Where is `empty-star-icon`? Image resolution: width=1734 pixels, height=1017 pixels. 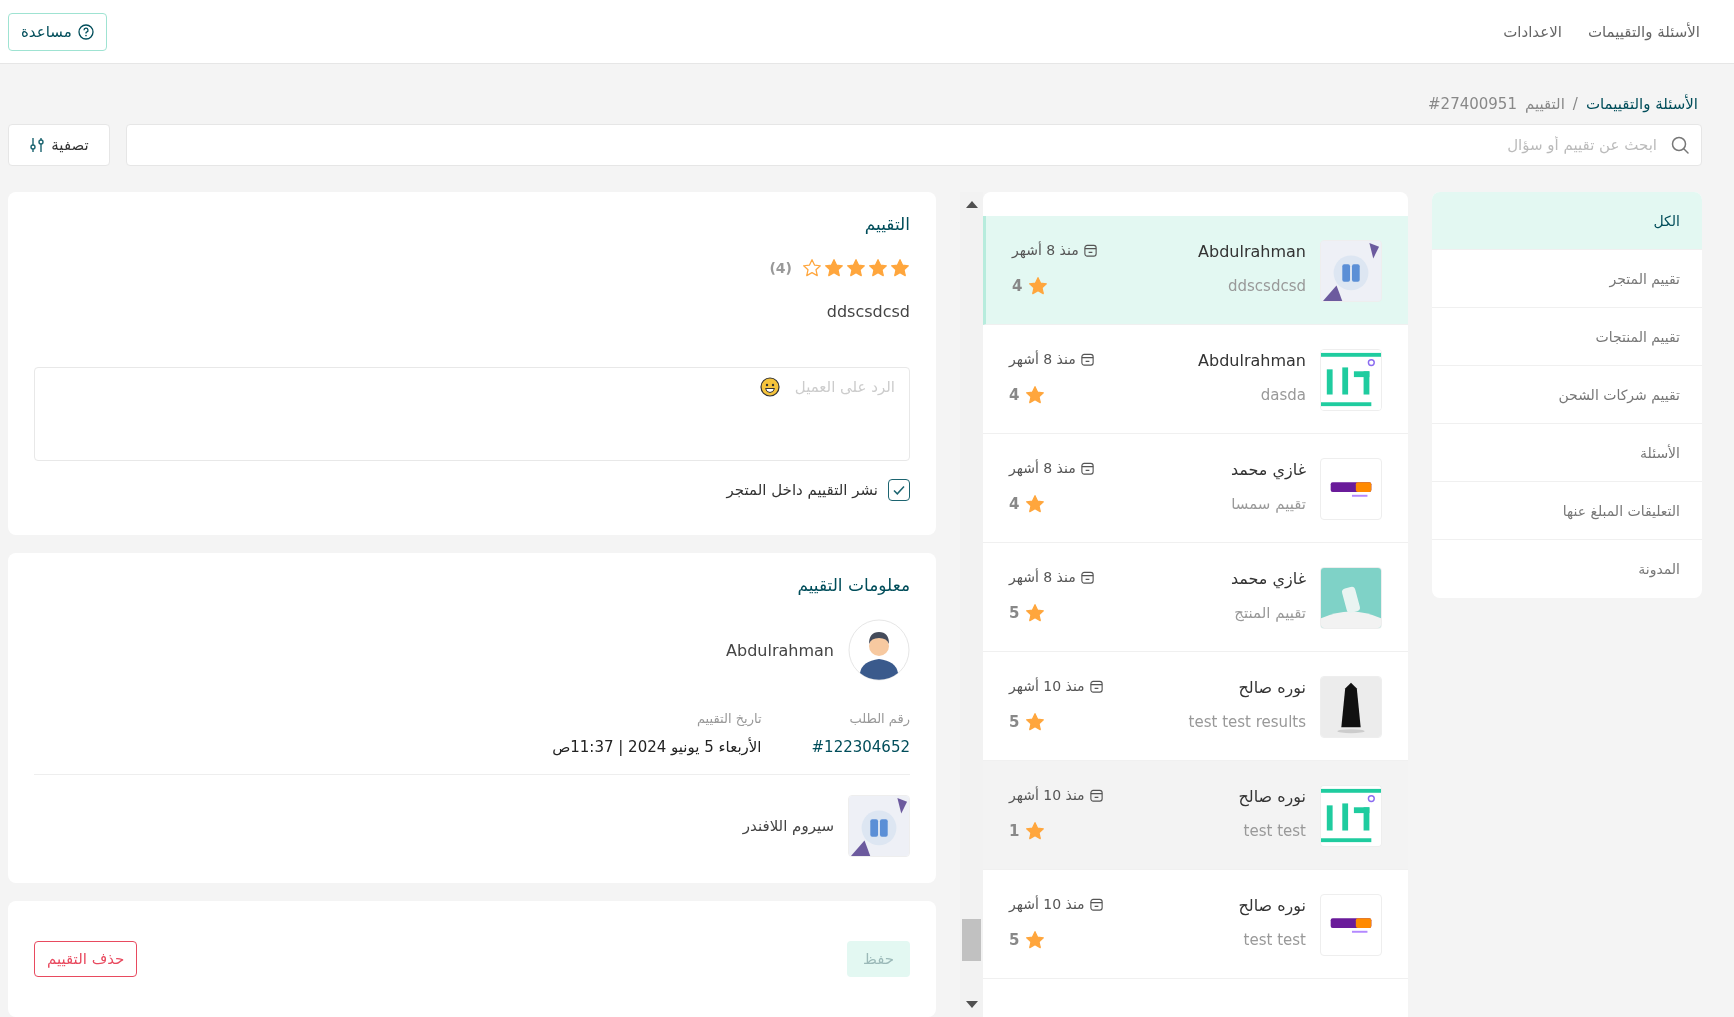
empty-star-icon is located at coordinates (812, 268).